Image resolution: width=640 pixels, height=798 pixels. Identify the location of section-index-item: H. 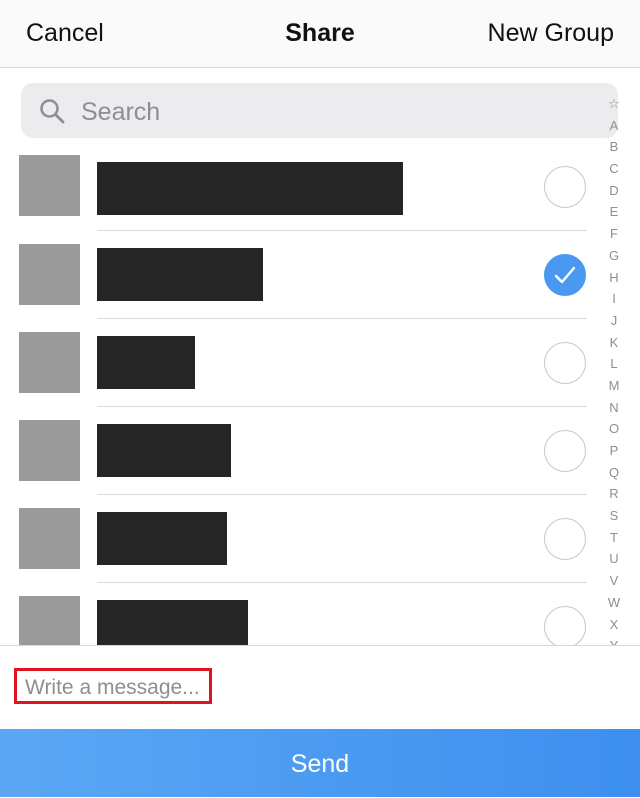
(614, 278).